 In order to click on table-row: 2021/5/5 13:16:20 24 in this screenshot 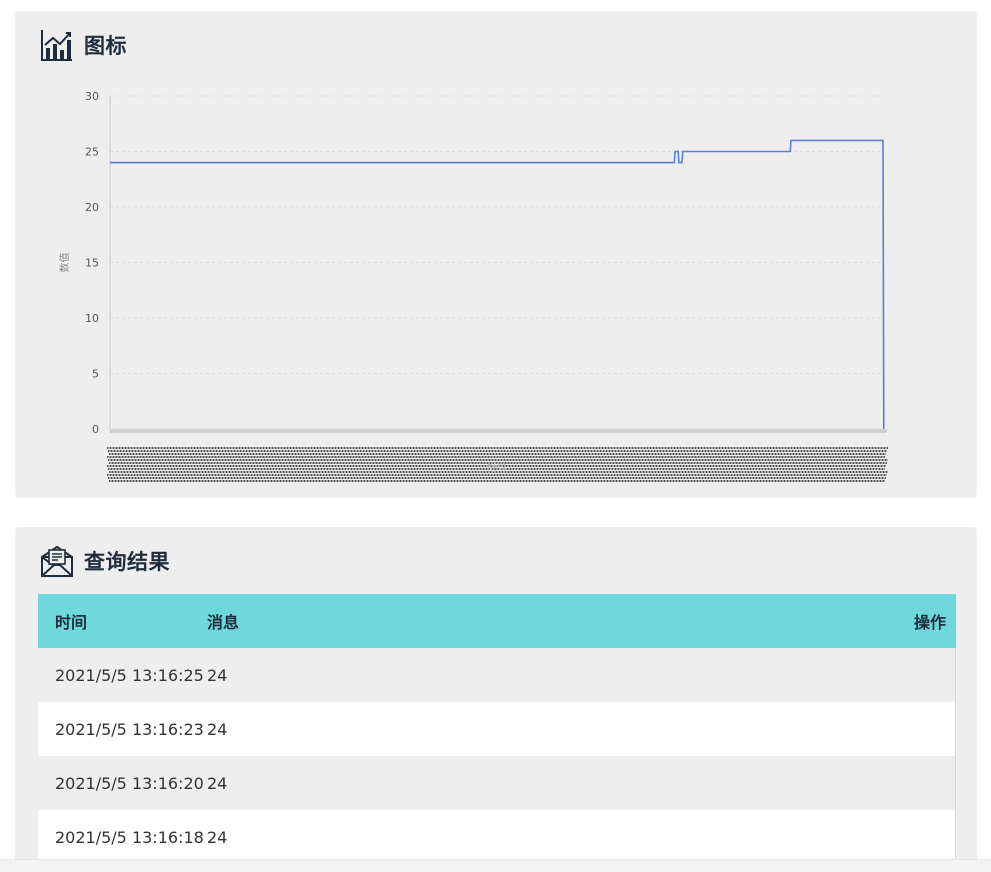, I will do `click(497, 783)`.